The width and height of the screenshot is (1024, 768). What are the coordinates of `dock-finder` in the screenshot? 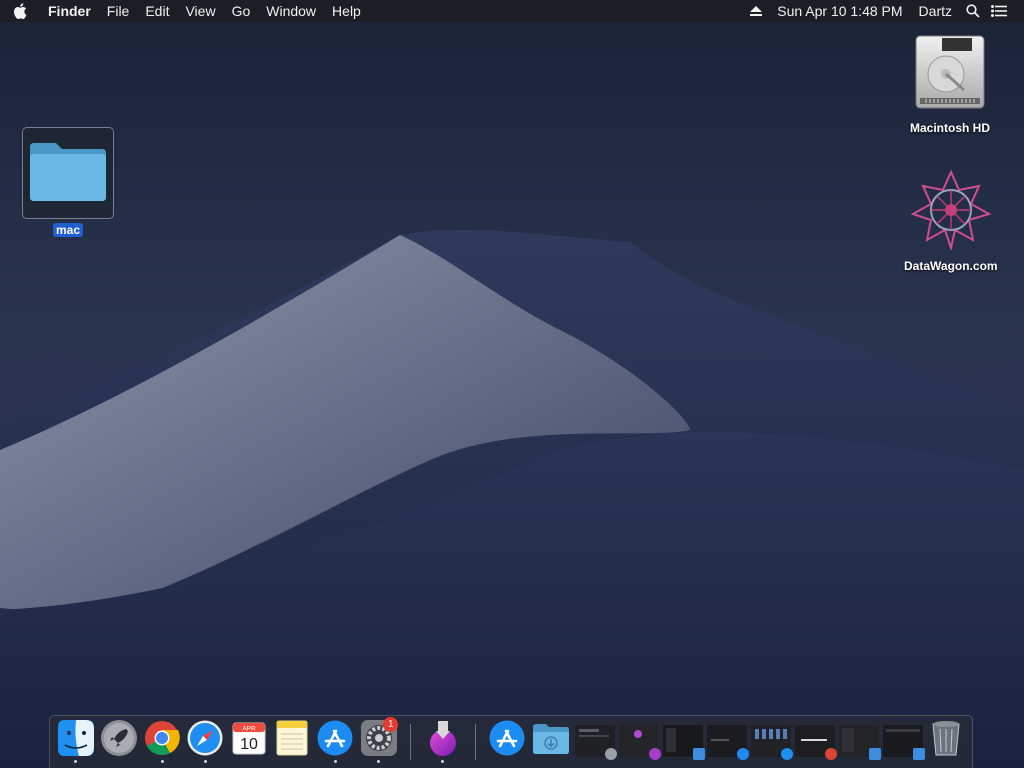 It's located at (75, 742).